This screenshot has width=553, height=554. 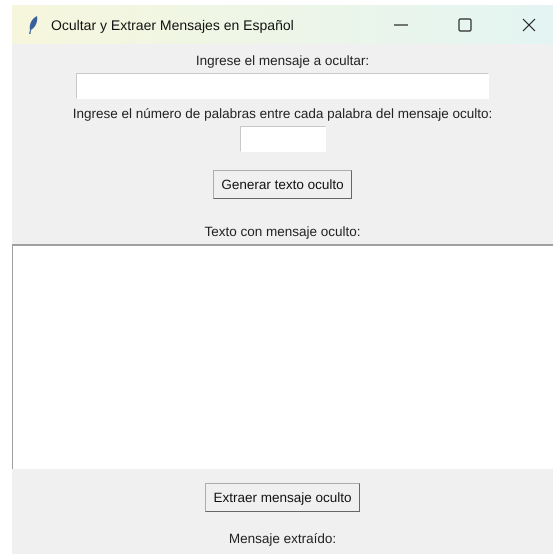 What do you see at coordinates (173, 24) in the screenshot?
I see `window-title: Ocultar y Extraer Mensajes en Español` at bounding box center [173, 24].